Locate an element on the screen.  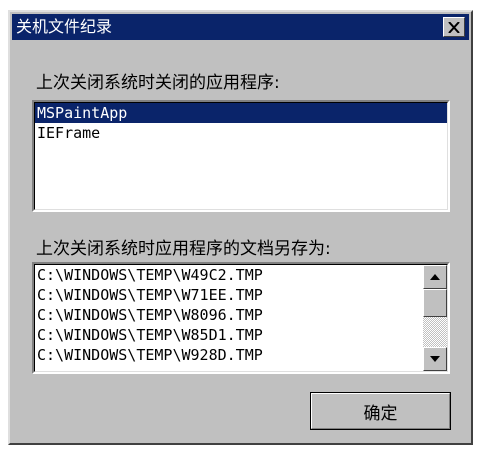
scroll-thumb is located at coordinates (435, 303).